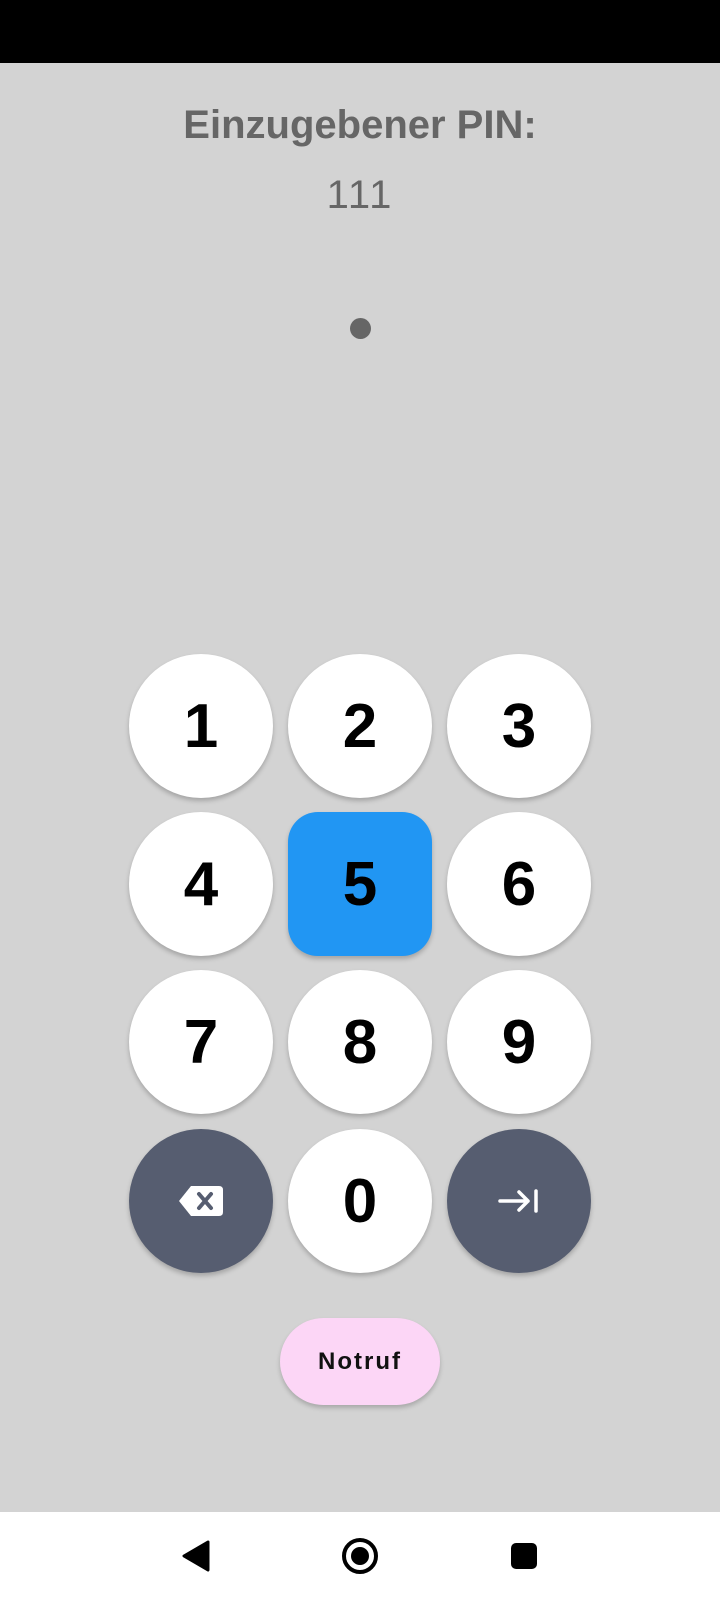  I want to click on nav-recents-button, so click(524, 1556).